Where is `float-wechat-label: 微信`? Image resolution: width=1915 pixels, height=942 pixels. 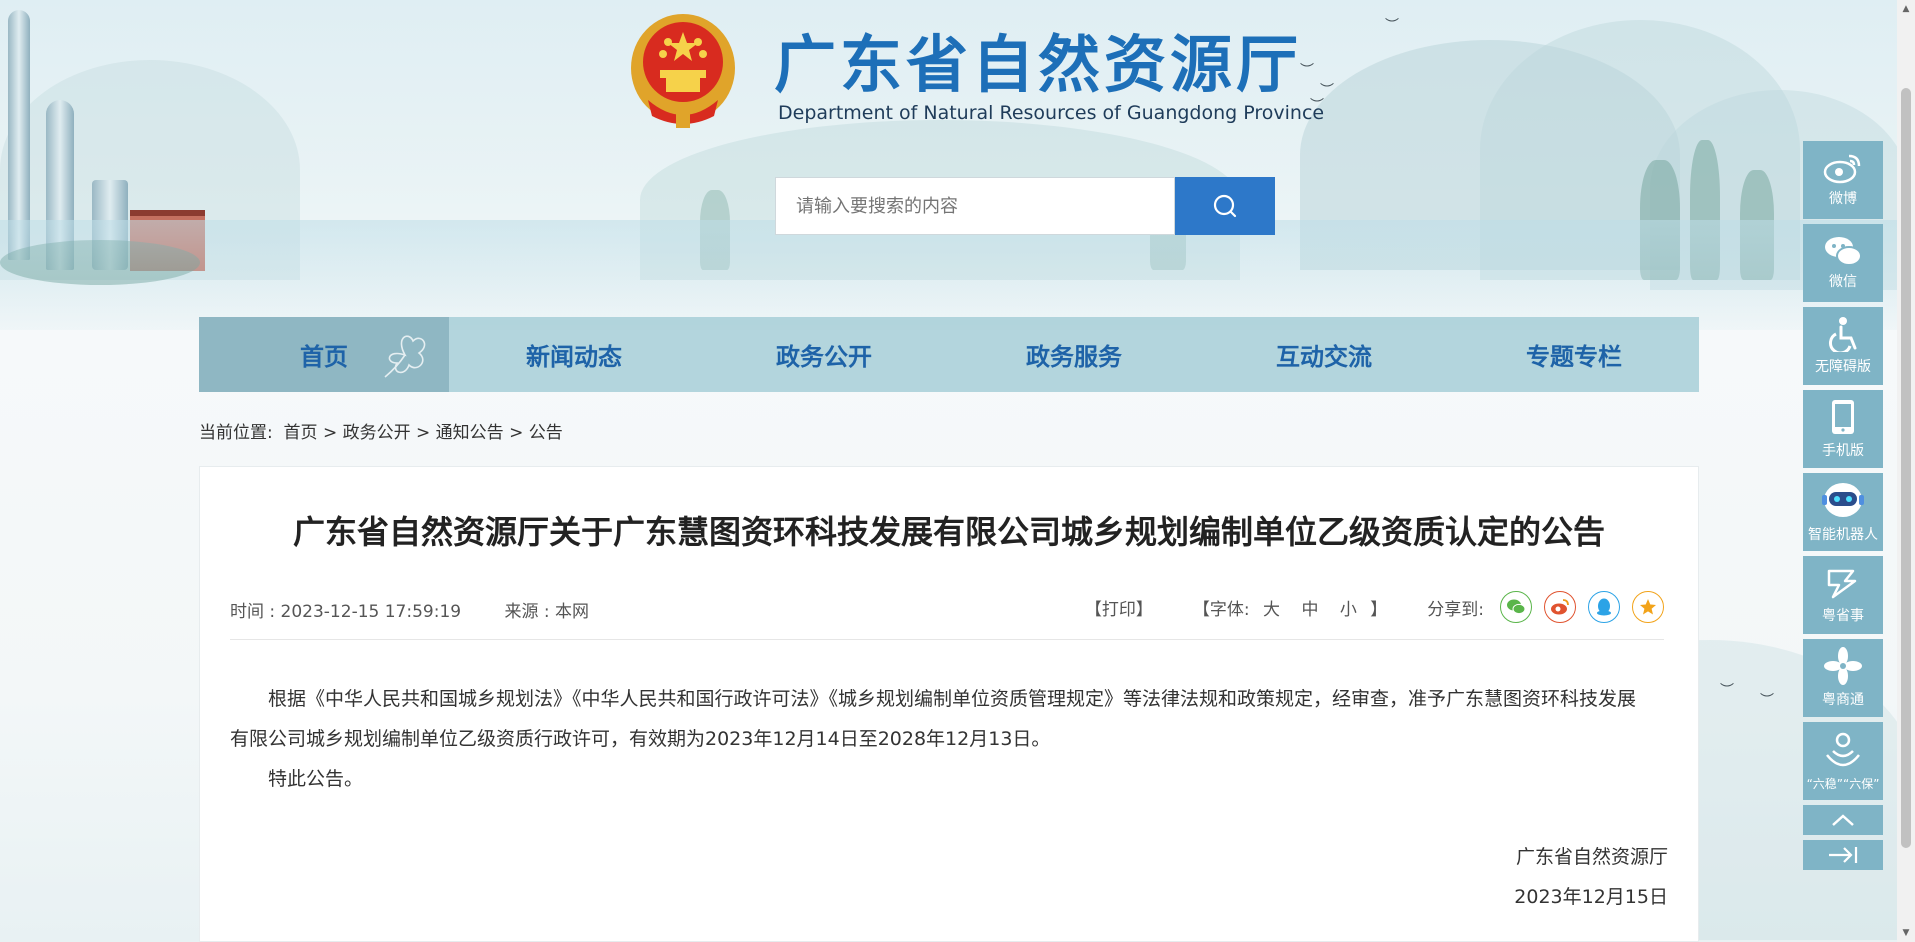 float-wechat-label: 微信 is located at coordinates (1843, 282).